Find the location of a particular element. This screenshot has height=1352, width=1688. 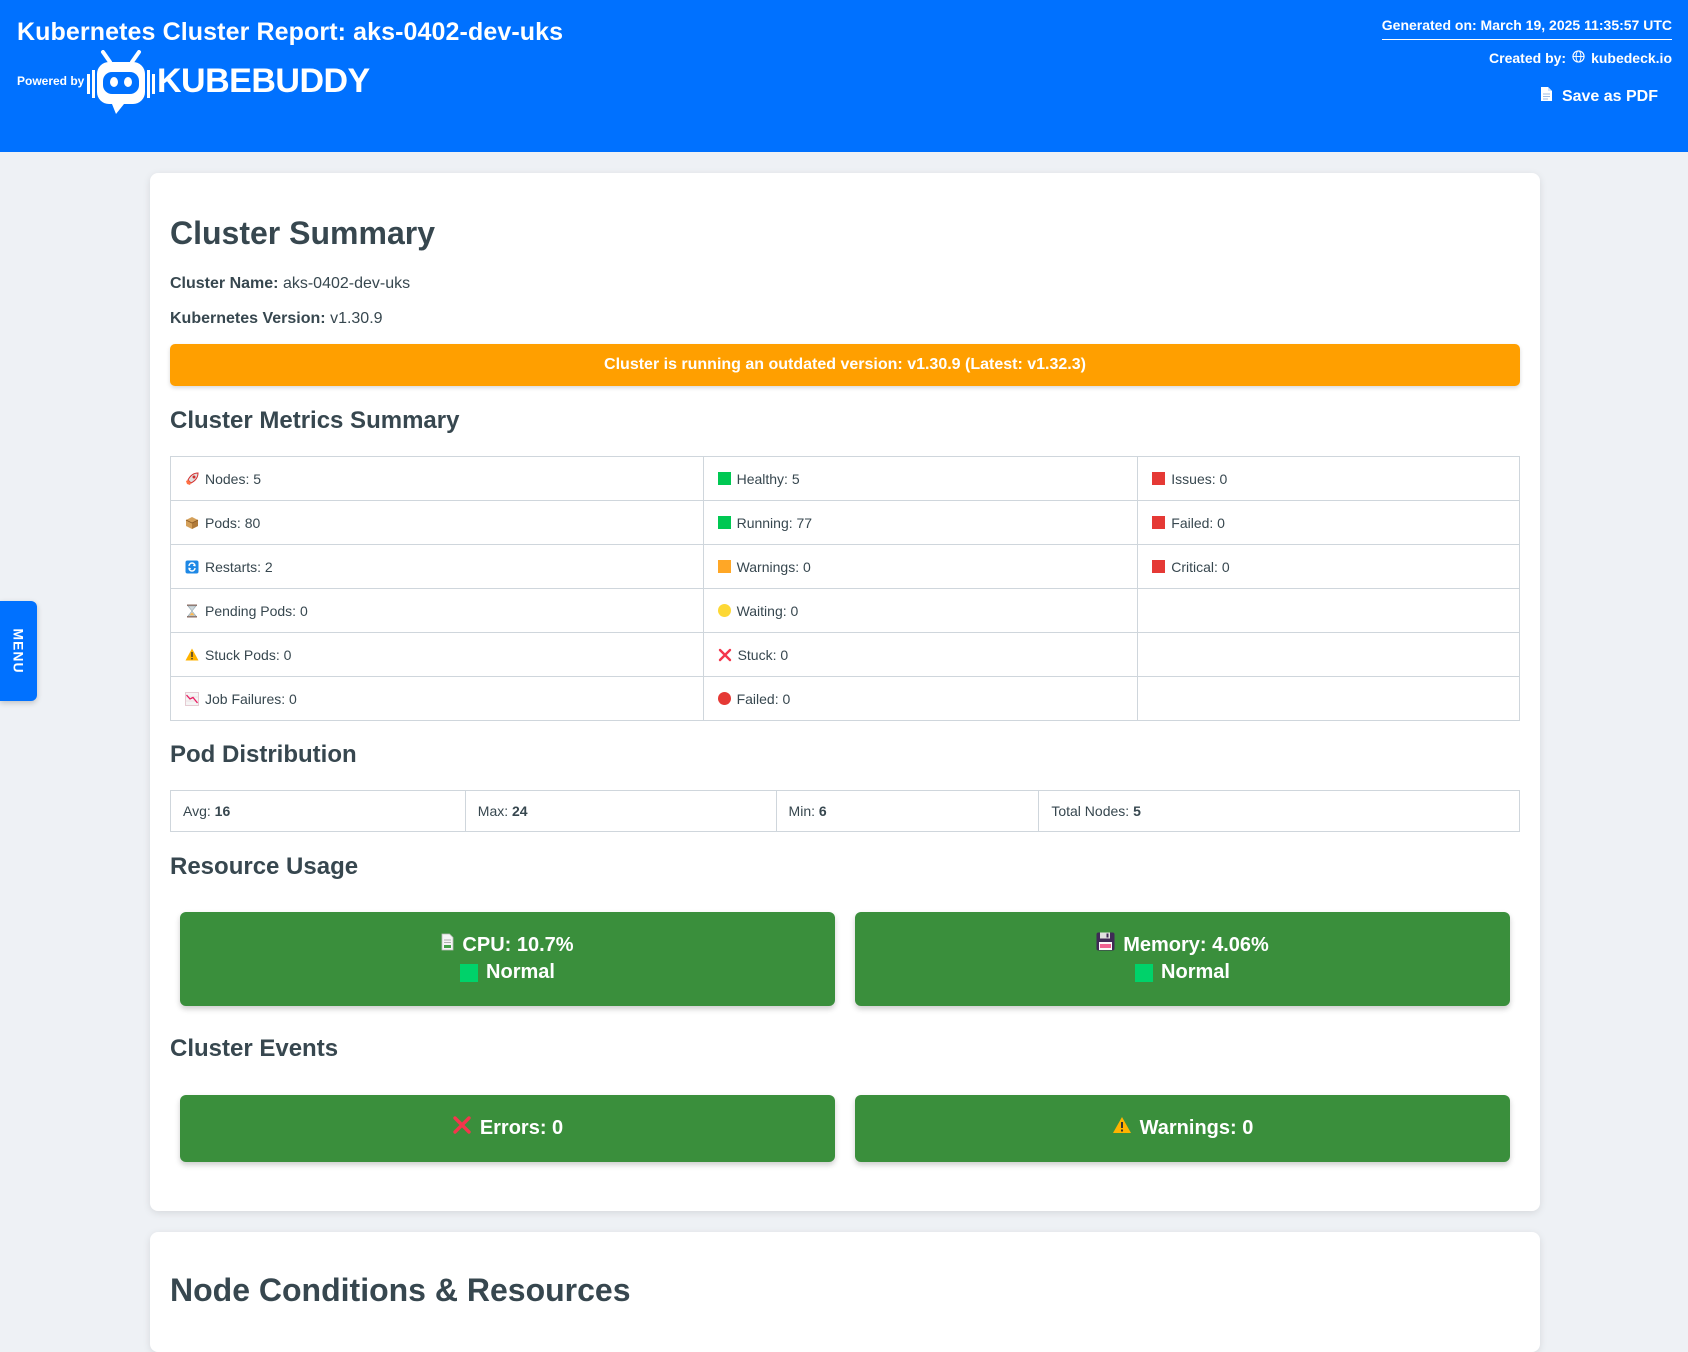

warnings-box: Warnings: 0 is located at coordinates (1182, 1128).